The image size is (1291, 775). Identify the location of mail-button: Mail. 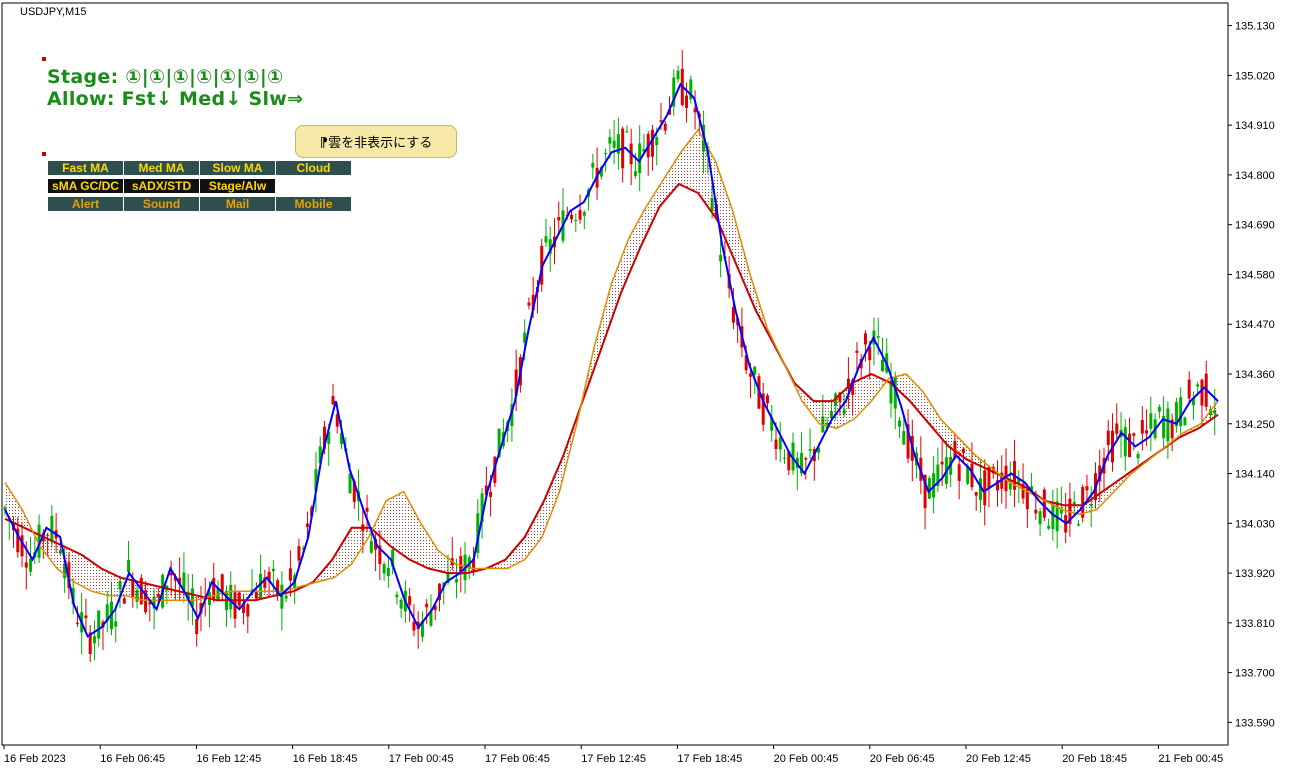
(237, 204).